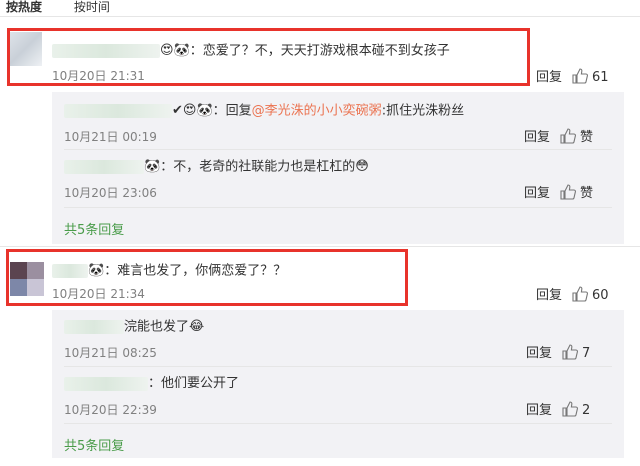  What do you see at coordinates (586, 353) in the screenshot?
I see `like-count: 7` at bounding box center [586, 353].